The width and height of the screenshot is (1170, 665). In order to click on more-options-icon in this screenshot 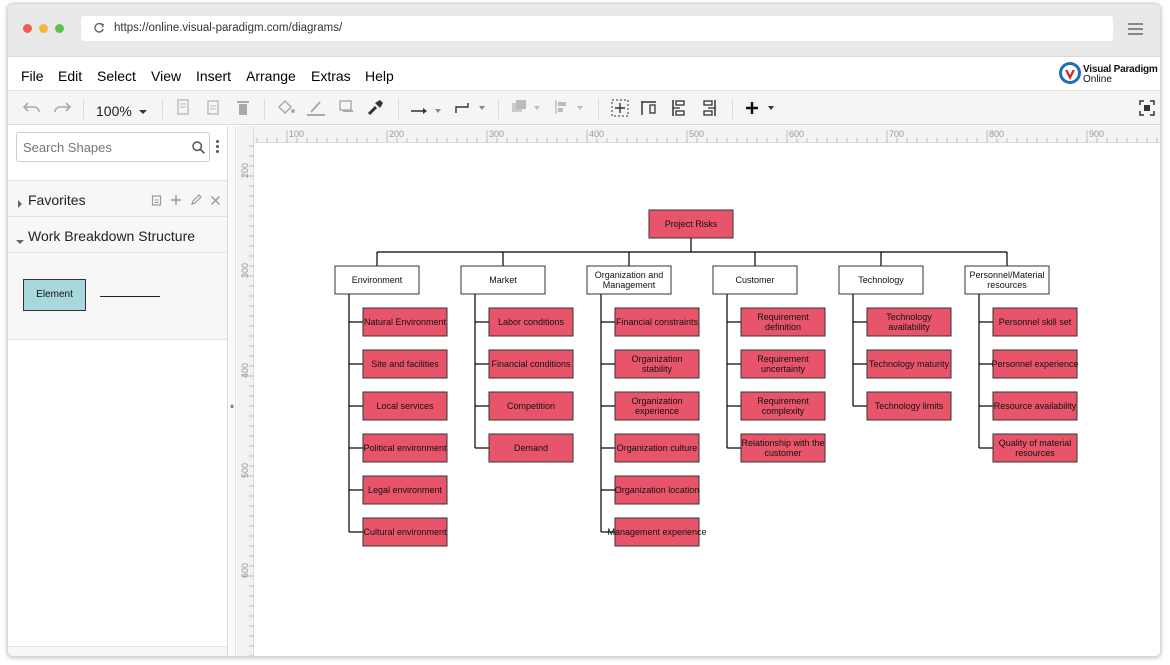, I will do `click(217, 147)`.